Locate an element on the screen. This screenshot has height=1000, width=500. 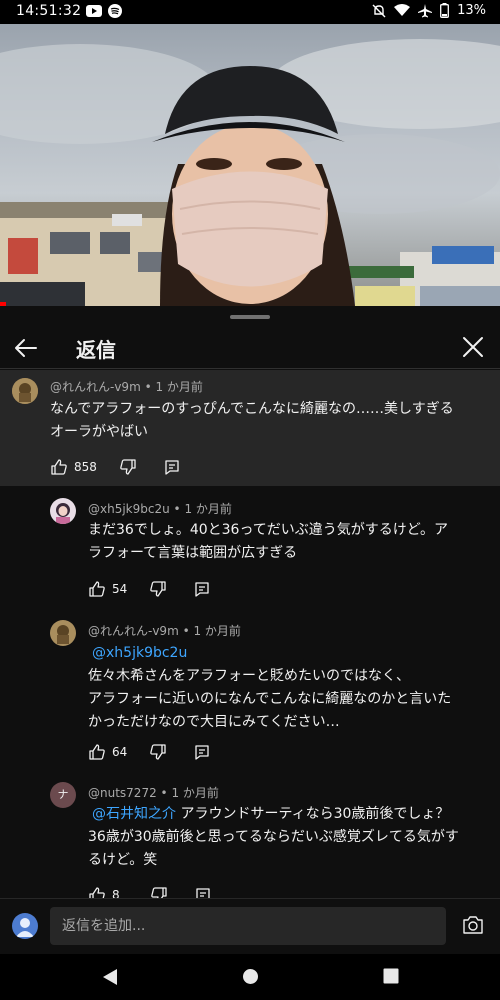
reply-text-line: アラウンドサーティなら30歳前後でしょ？ is located at coordinates (313, 814).